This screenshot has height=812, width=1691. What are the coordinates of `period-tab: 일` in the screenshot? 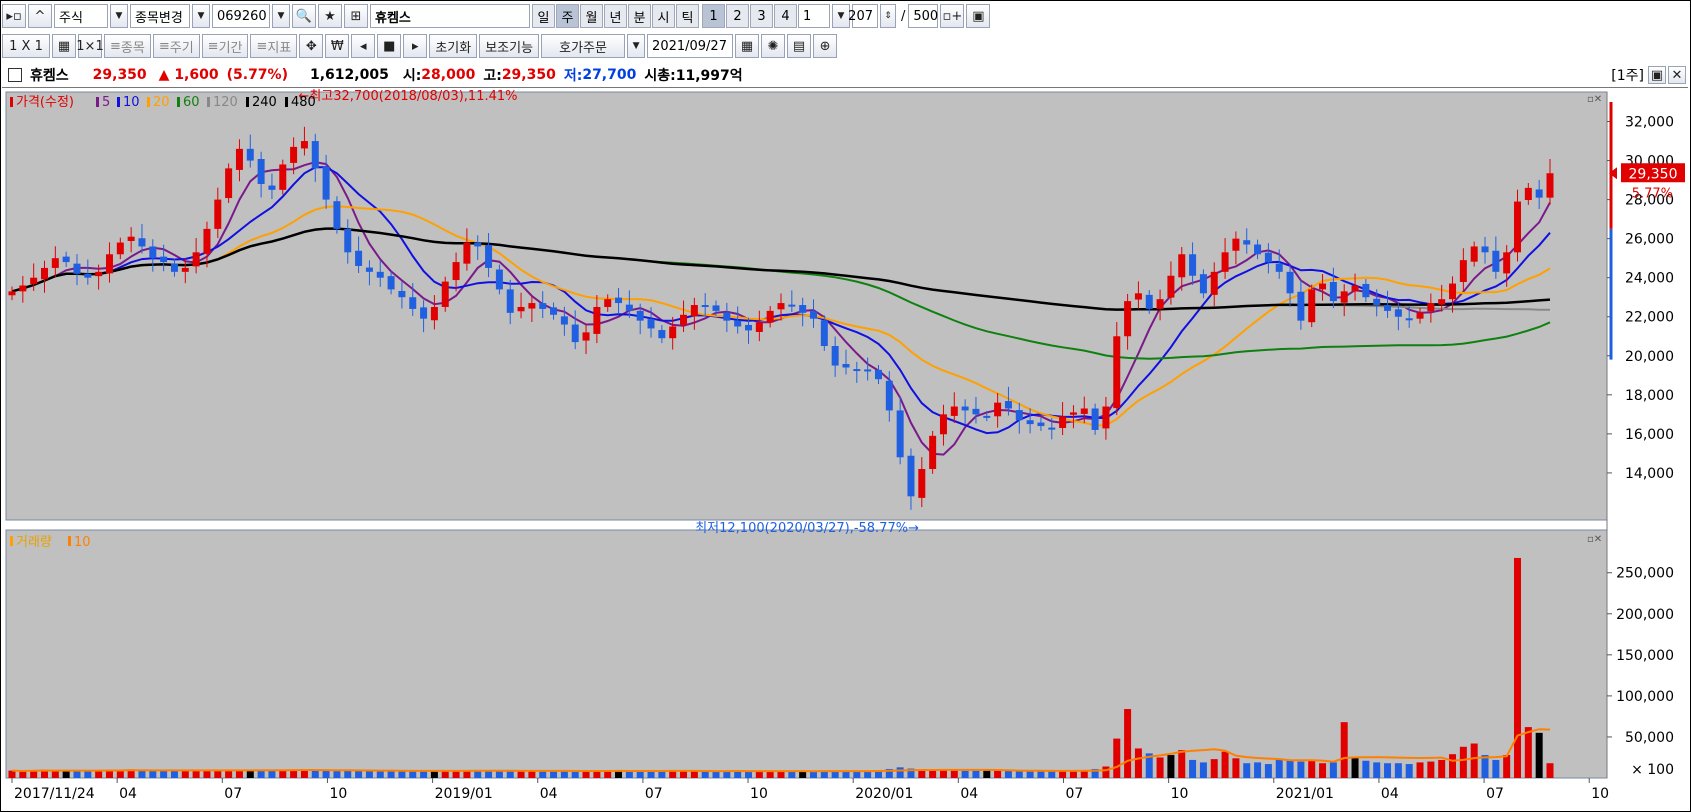 It's located at (543, 16).